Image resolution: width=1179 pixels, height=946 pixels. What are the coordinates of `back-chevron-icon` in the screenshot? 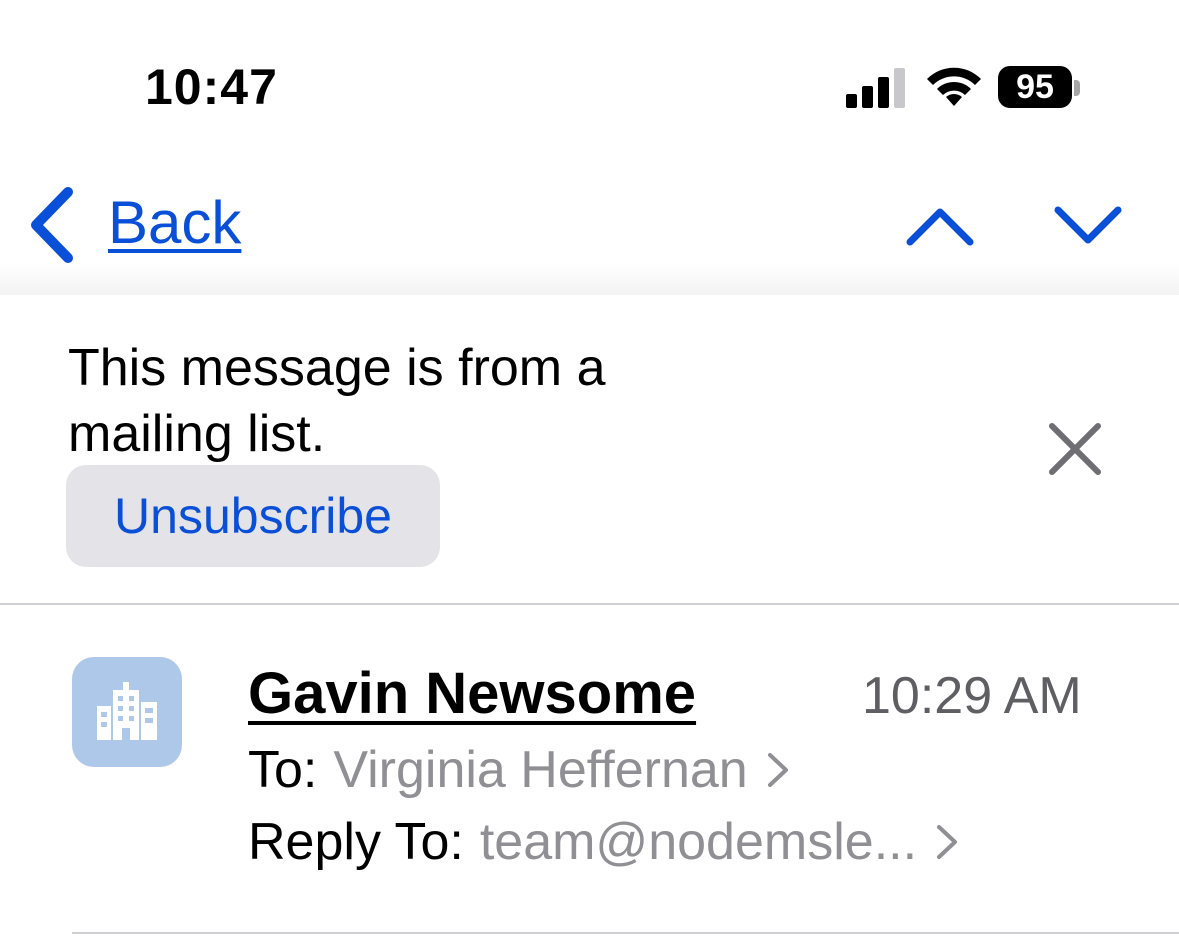 It's located at (52, 225).